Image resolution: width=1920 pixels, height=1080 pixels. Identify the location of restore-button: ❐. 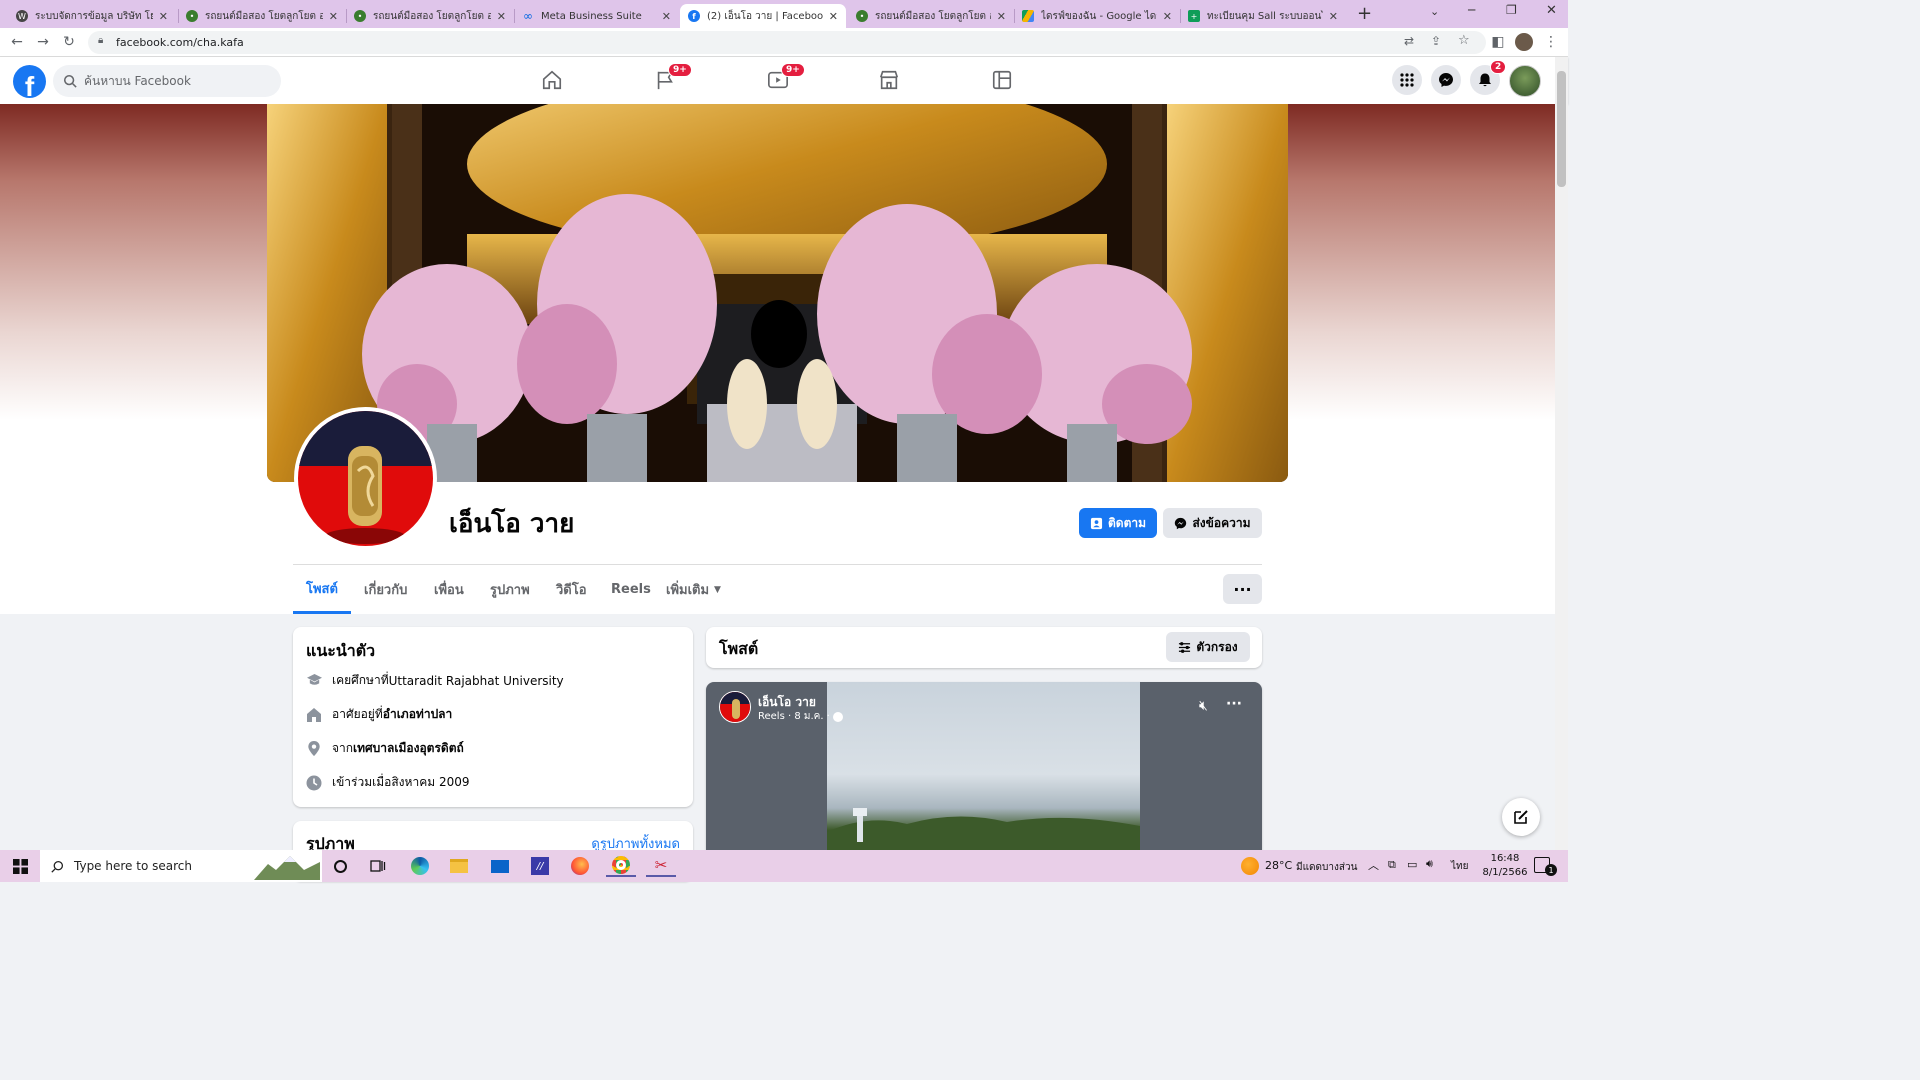
(1511, 10).